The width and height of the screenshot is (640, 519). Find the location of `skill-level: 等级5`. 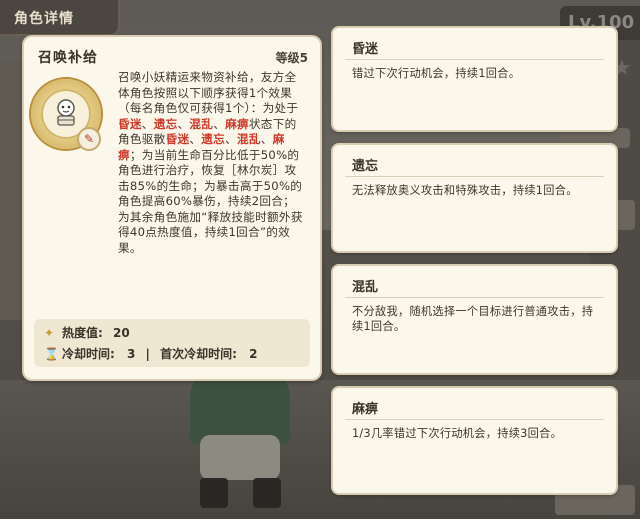

skill-level: 等级5 is located at coordinates (291, 58).